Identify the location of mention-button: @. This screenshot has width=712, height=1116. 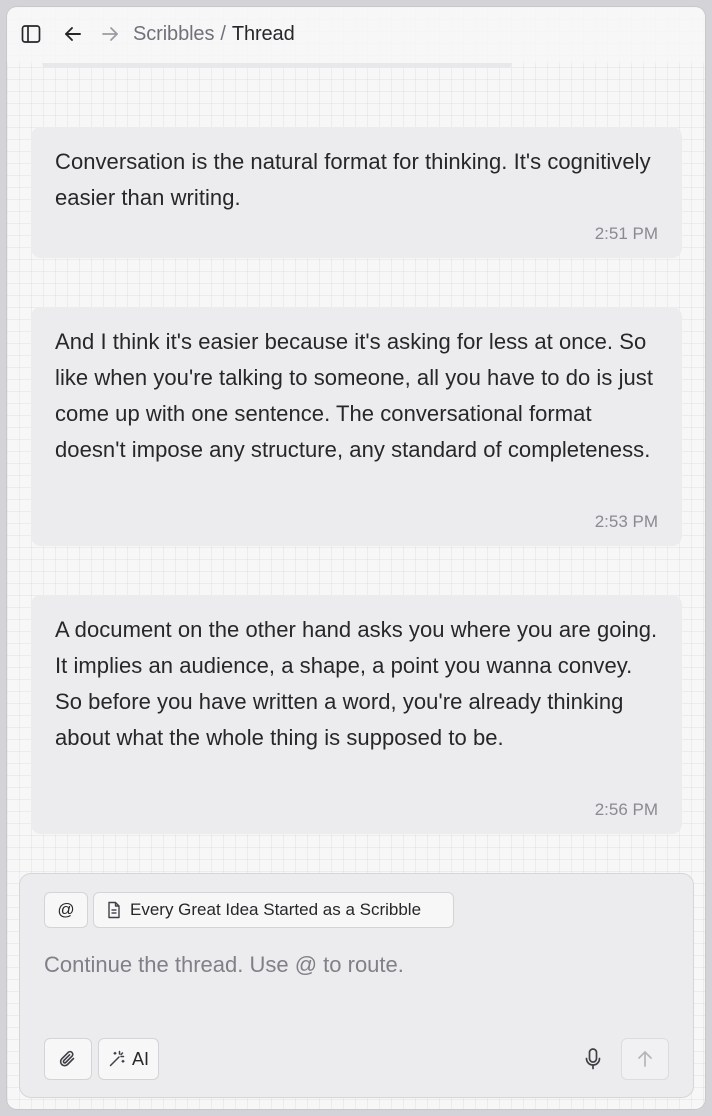
(66, 910).